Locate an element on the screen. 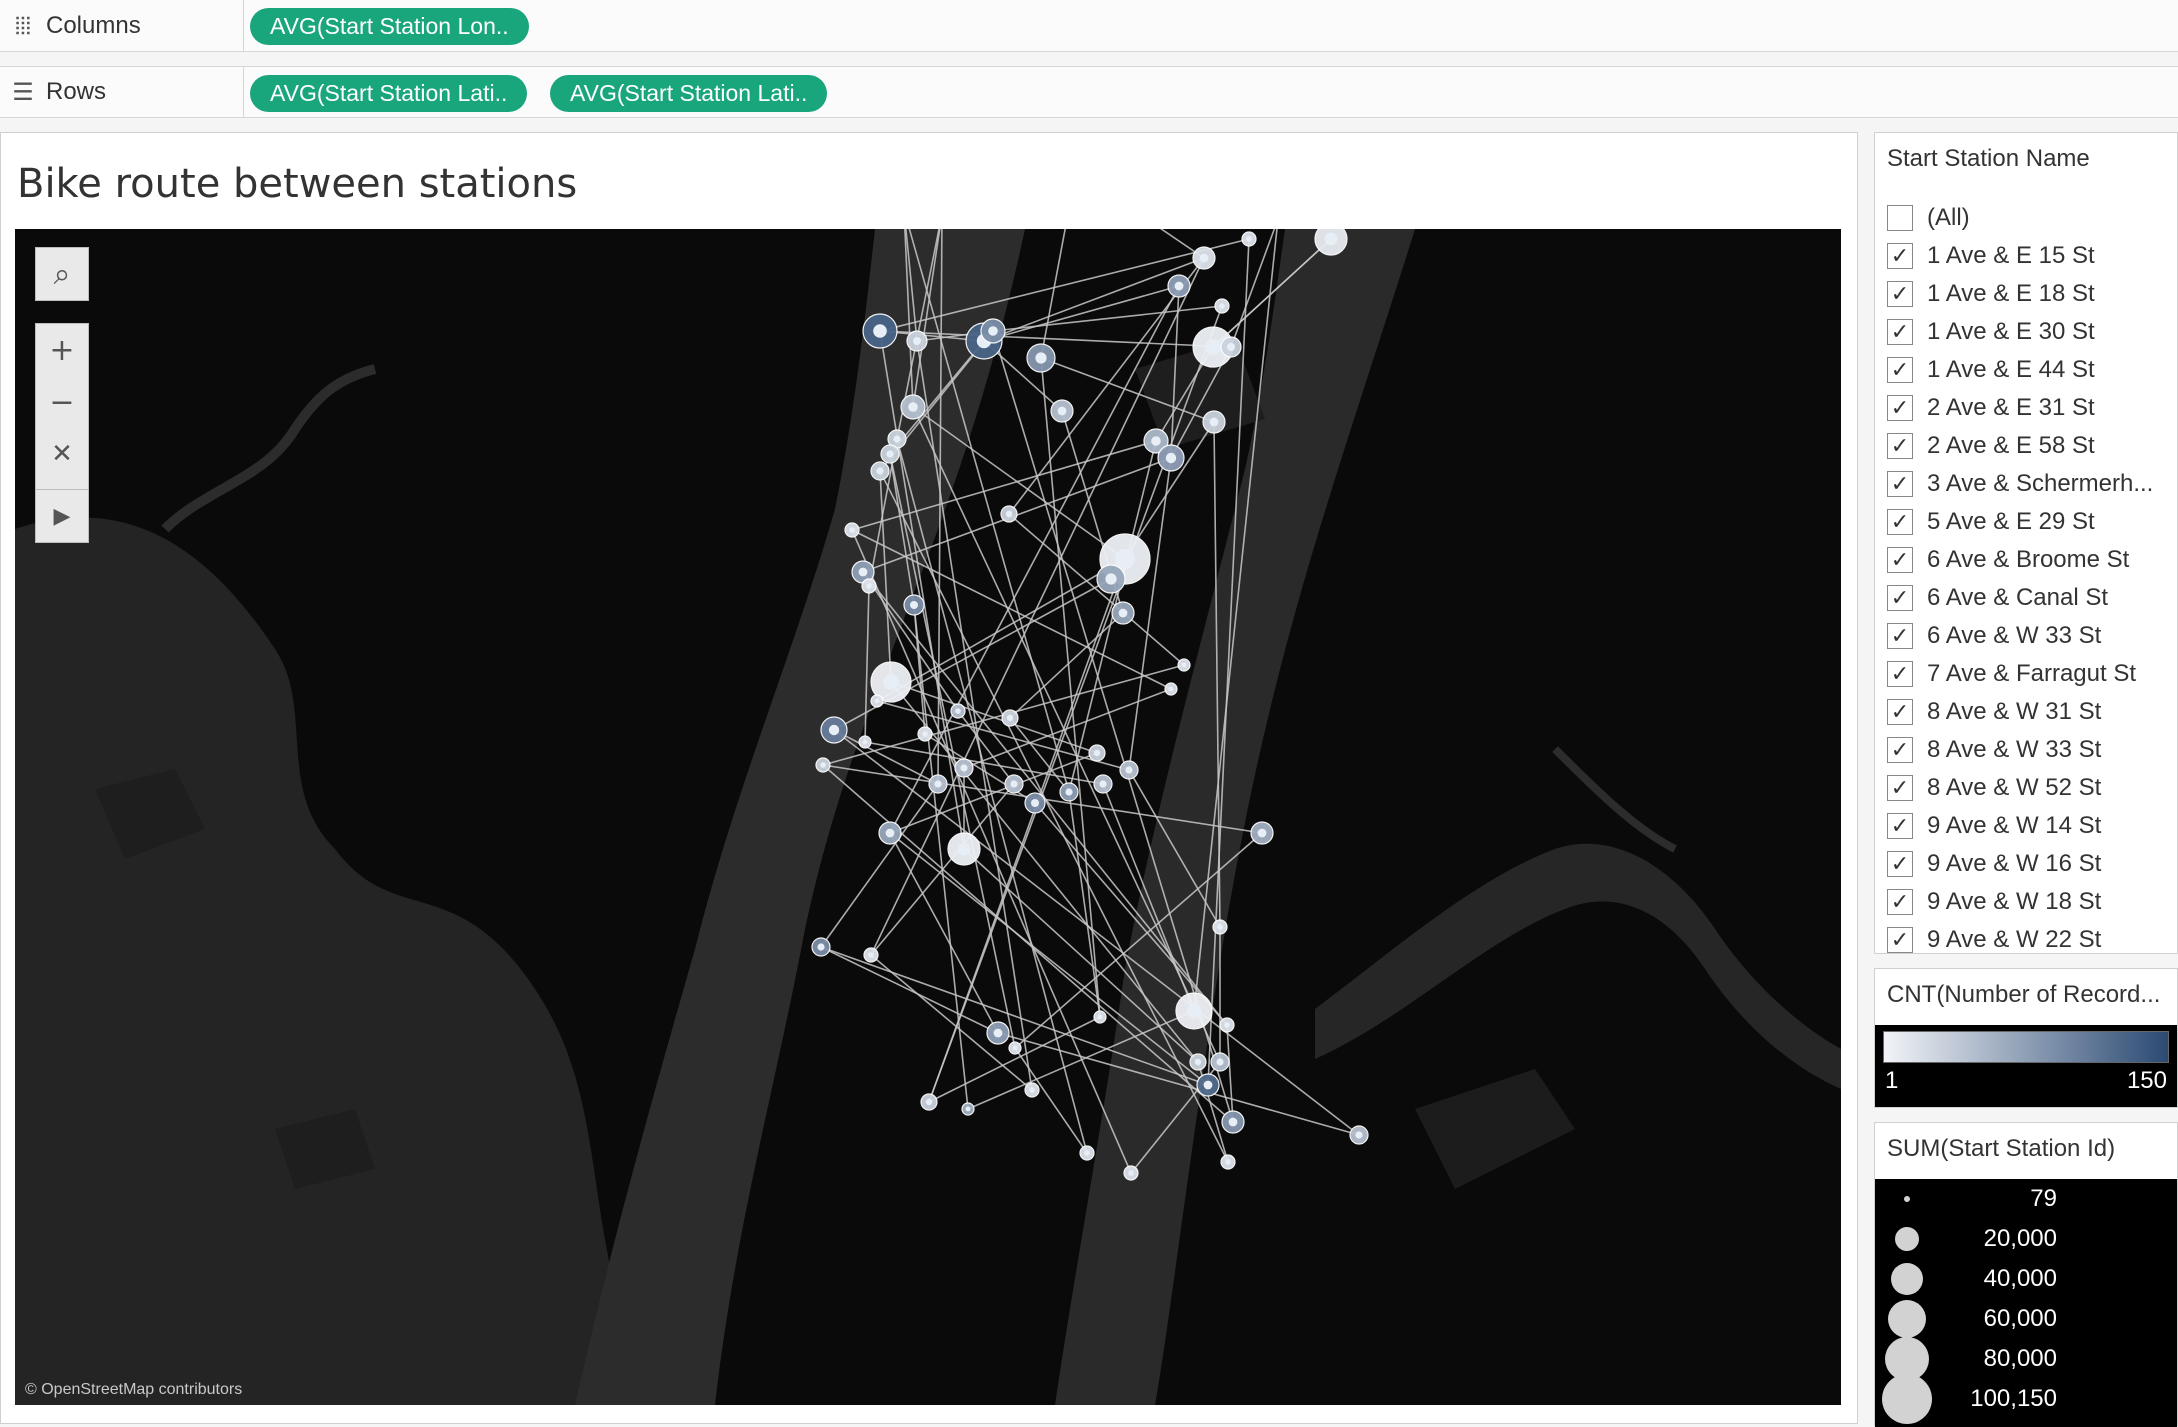  filter-item: ✓ 9 Ave & W 18 St is located at coordinates (1994, 902).